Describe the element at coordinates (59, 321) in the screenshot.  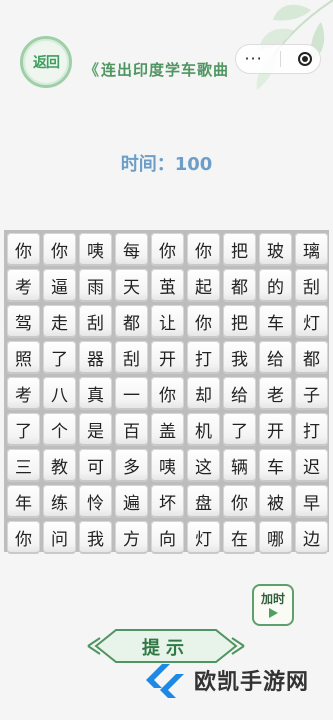
I see `grid-cell: 走` at that location.